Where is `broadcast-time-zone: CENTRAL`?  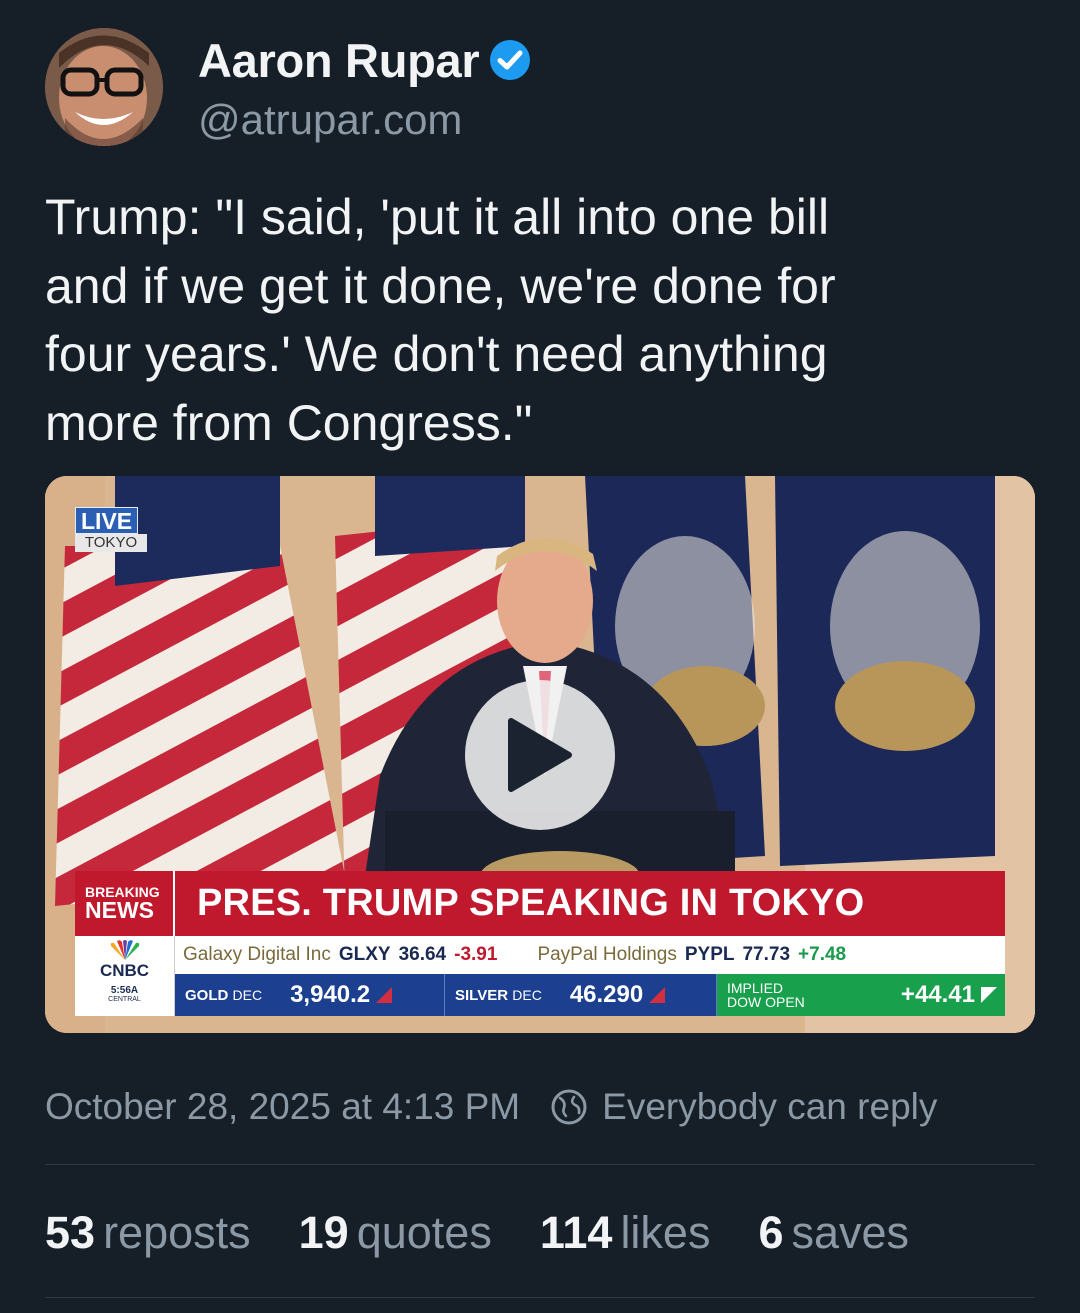
broadcast-time-zone: CENTRAL is located at coordinates (124, 999).